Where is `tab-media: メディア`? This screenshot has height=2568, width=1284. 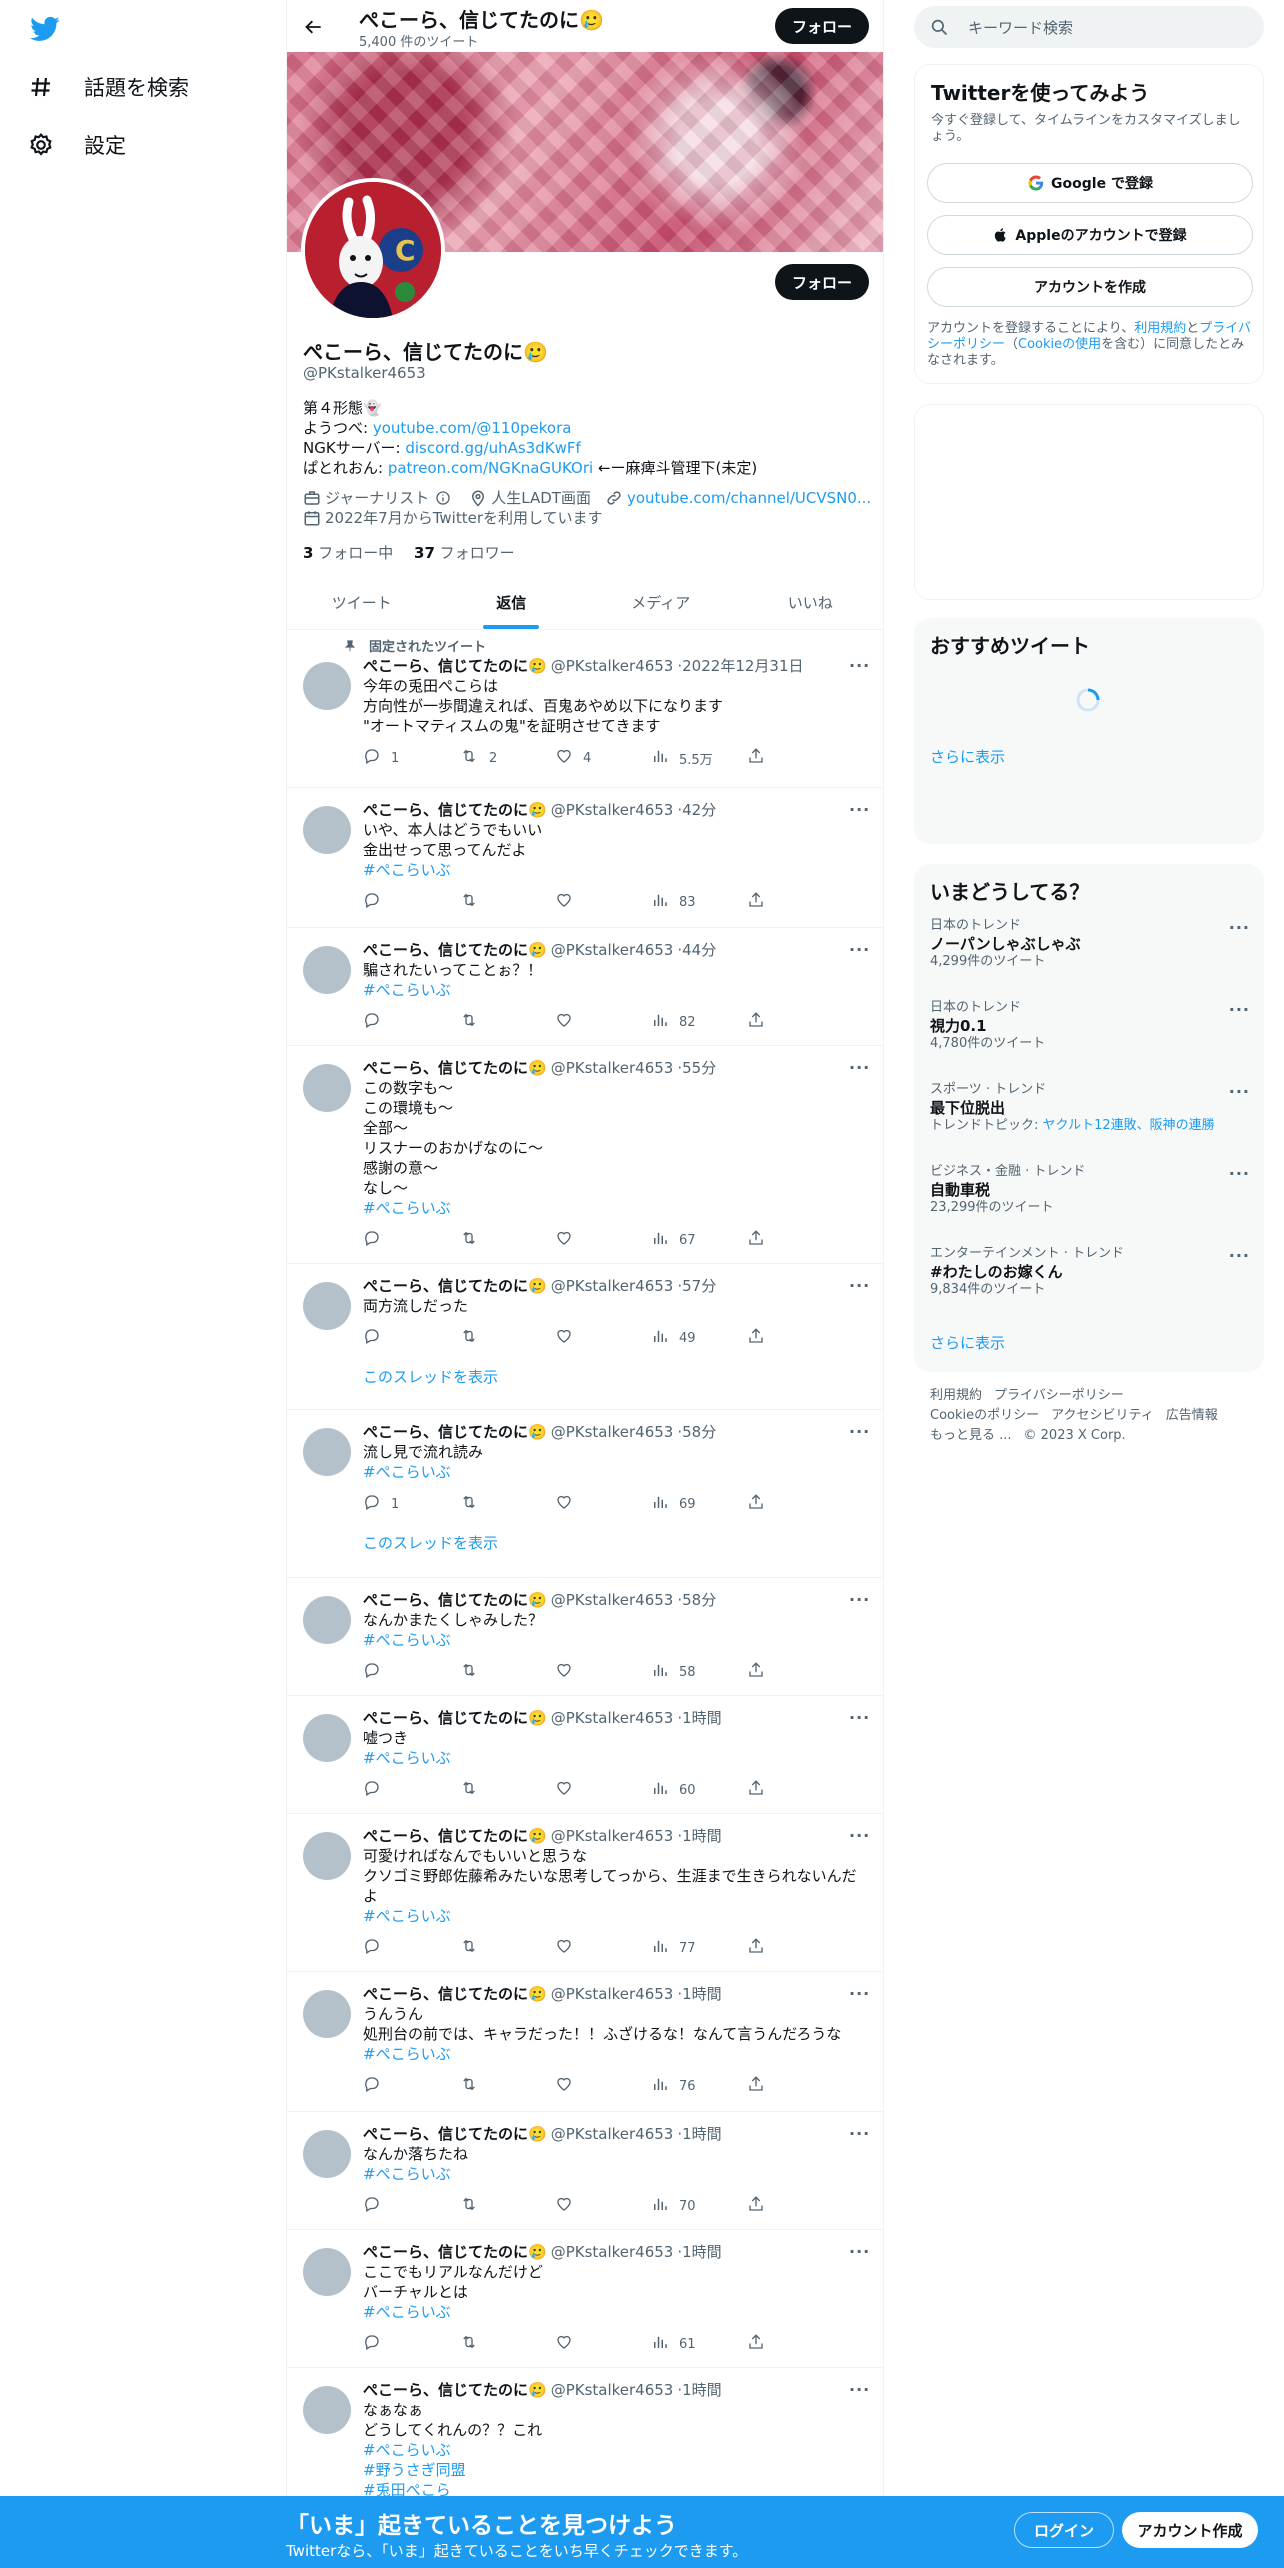
tab-media: メディア is located at coordinates (661, 602).